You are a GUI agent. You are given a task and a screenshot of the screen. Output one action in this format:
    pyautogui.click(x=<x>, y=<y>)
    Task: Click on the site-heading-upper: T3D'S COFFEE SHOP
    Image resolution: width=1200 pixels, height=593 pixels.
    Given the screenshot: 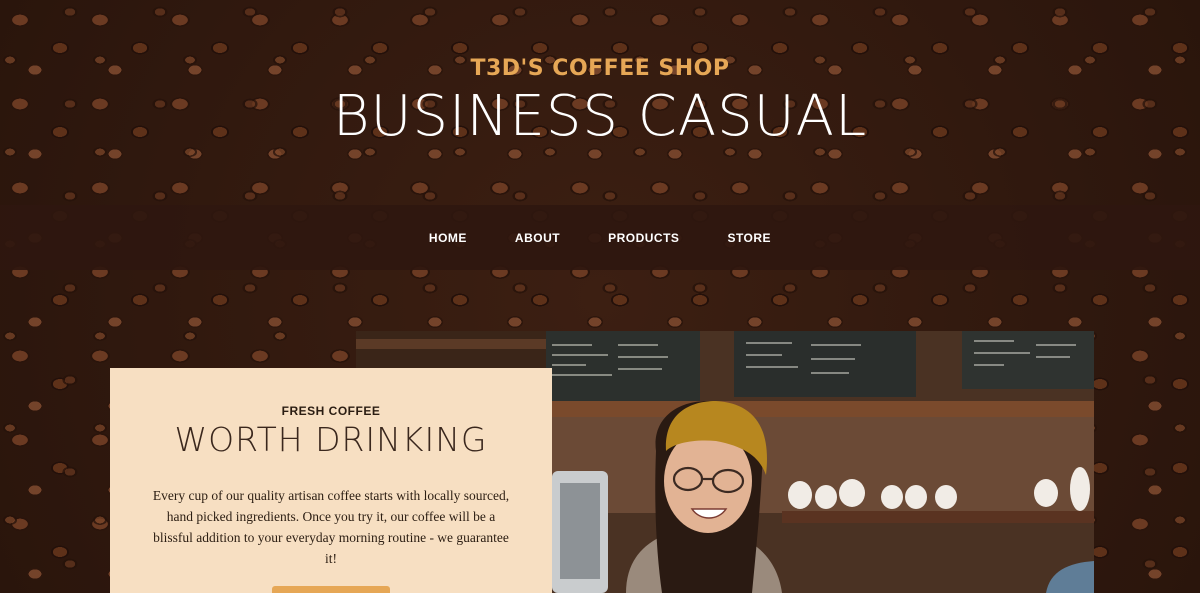 What is the action you would take?
    pyautogui.click(x=600, y=68)
    